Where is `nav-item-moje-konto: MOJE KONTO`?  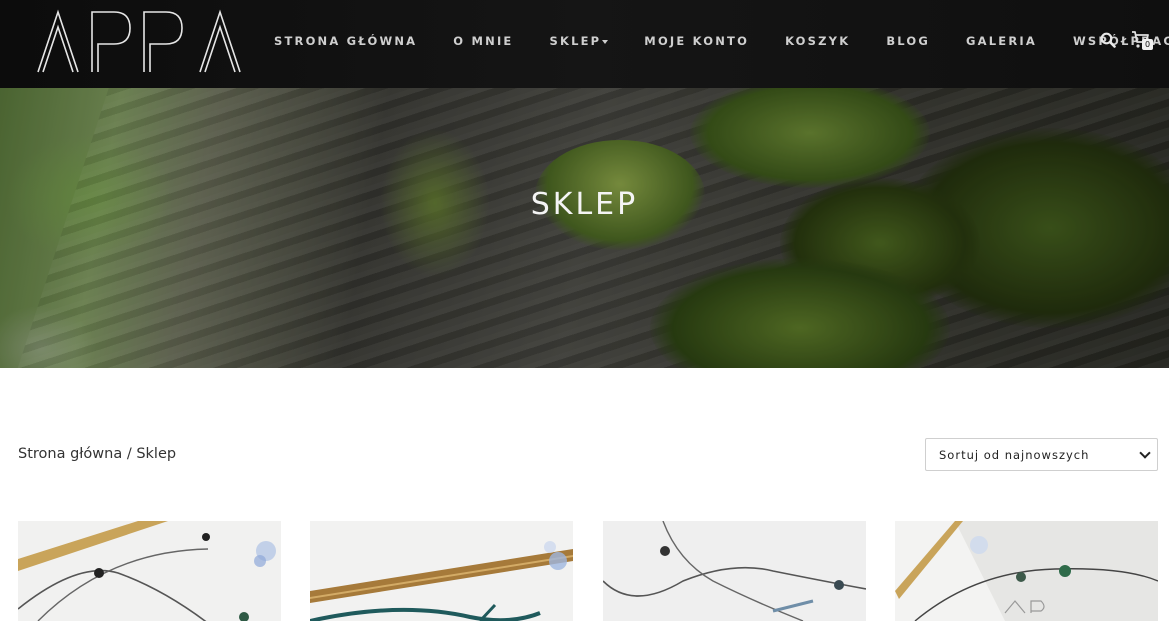
nav-item-moje-konto: MOJE KONTO is located at coordinates (696, 41).